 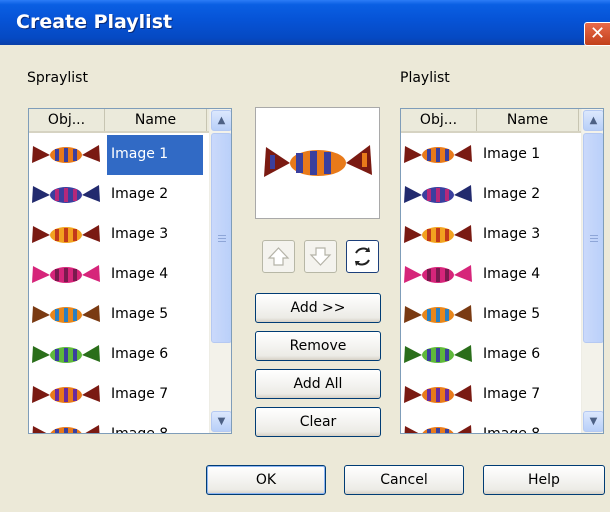 I want to click on help-button: Help, so click(x=544, y=480).